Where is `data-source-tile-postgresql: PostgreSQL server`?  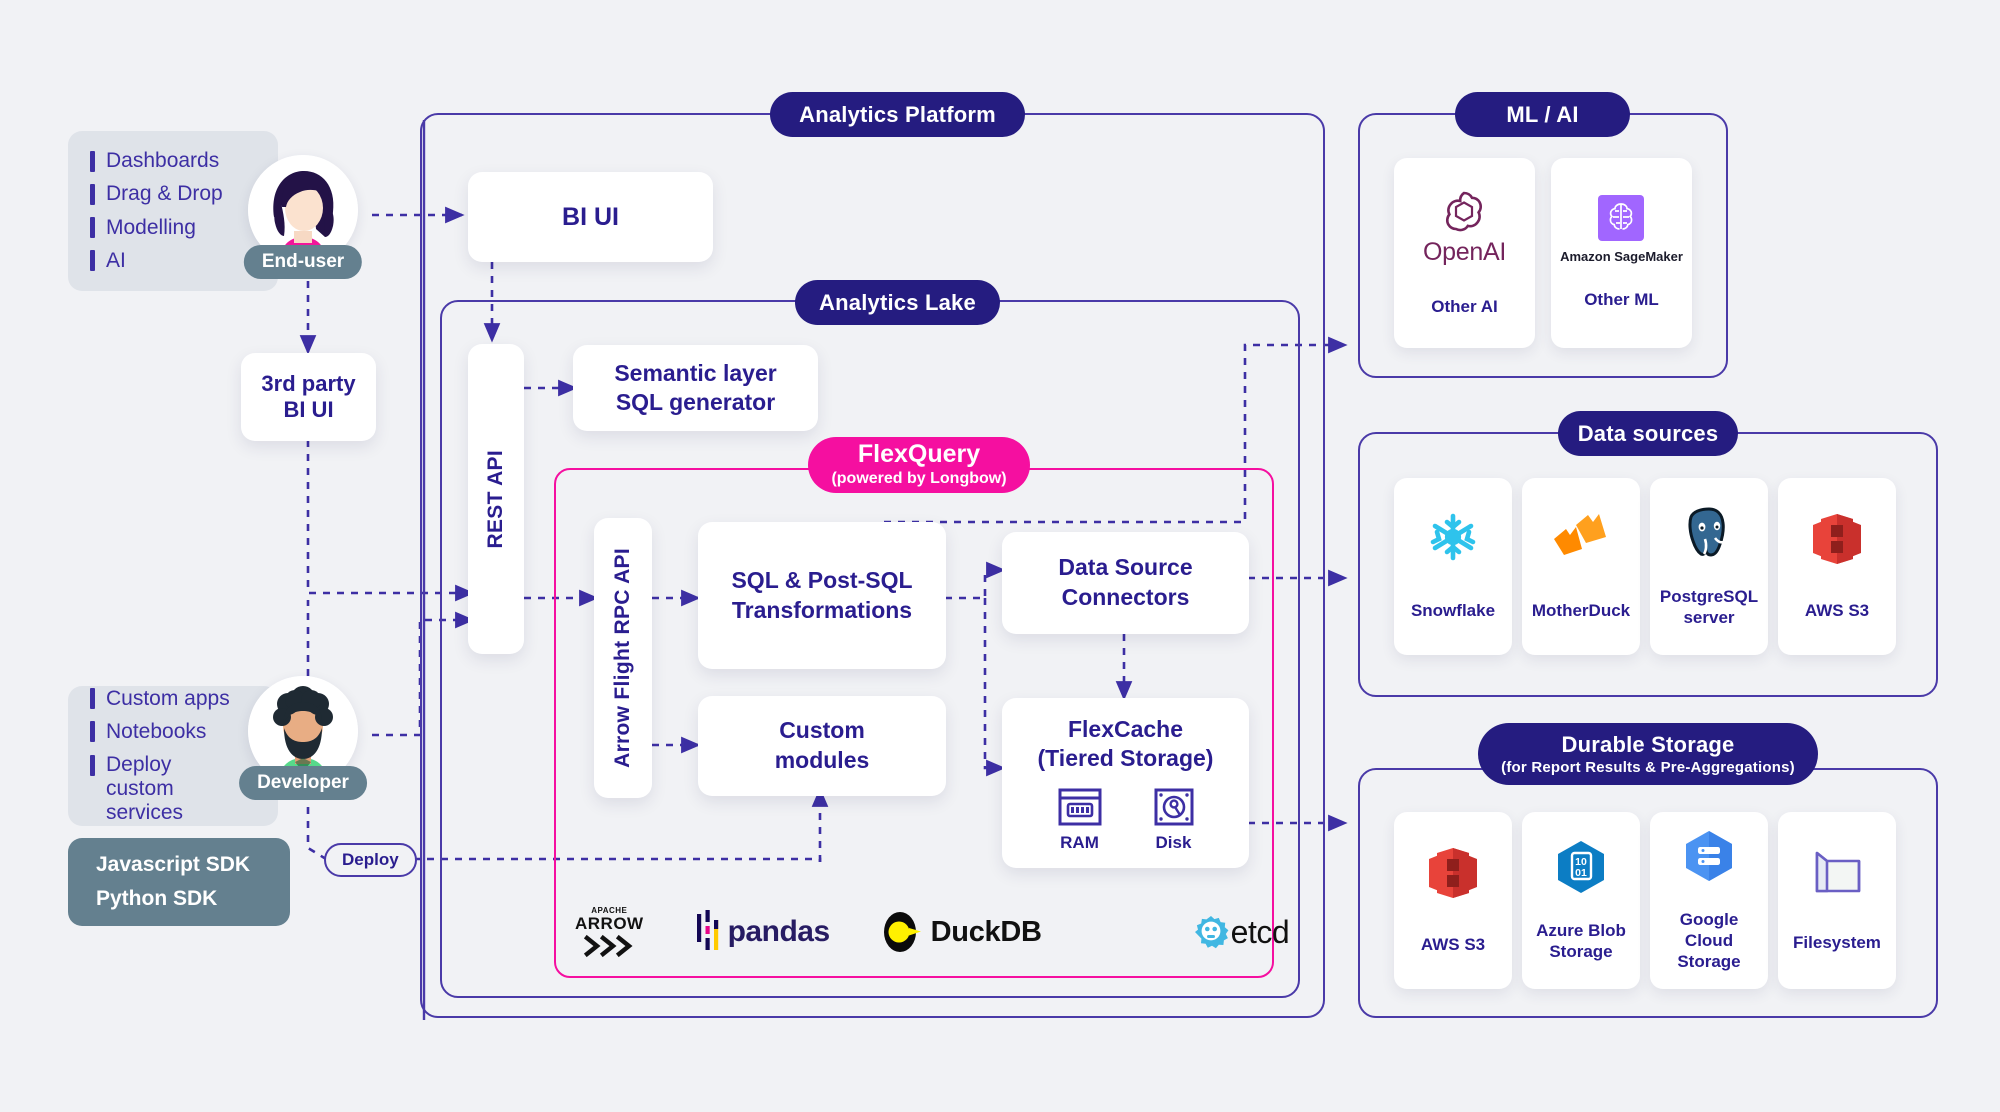 data-source-tile-postgresql: PostgreSQL server is located at coordinates (1709, 566).